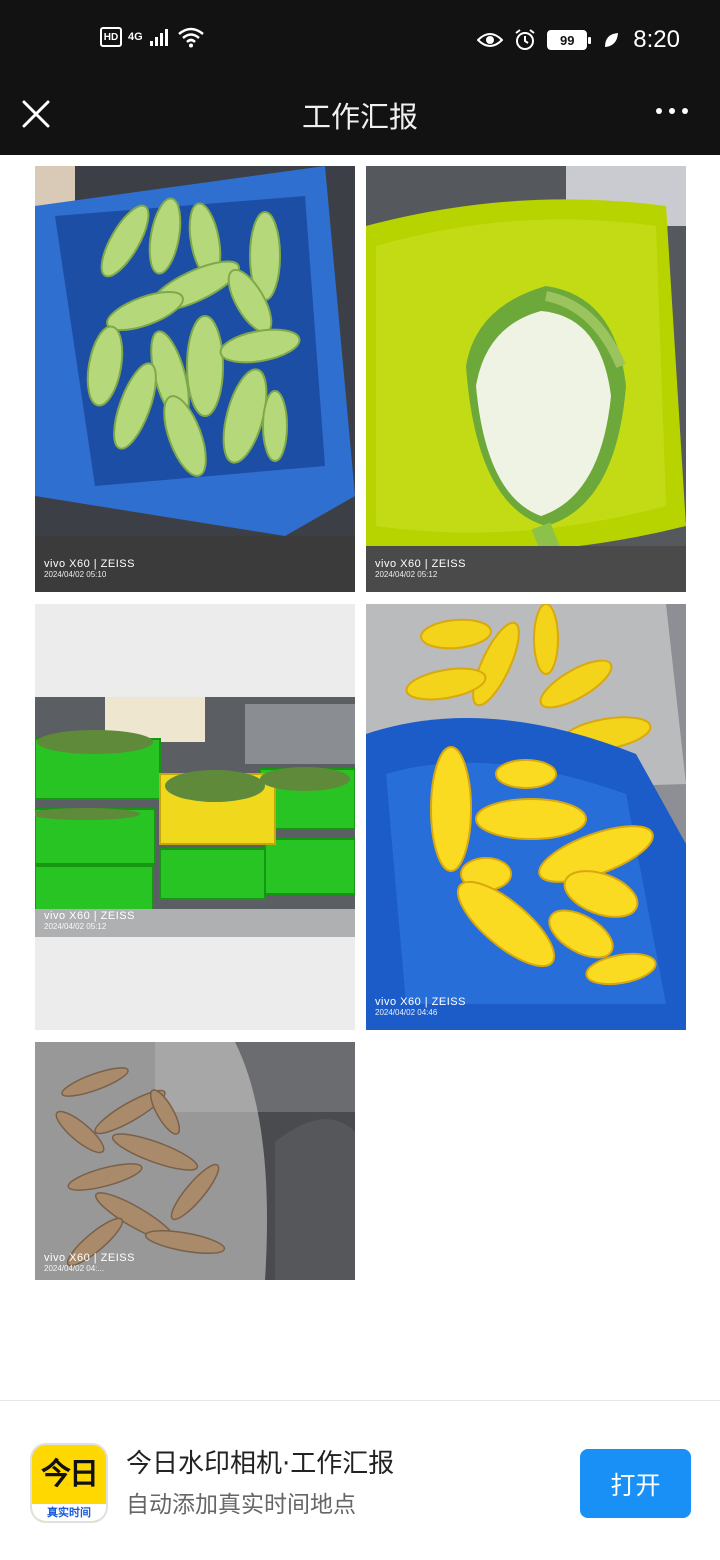 The image size is (720, 1560). I want to click on cabbage-image, so click(526, 379).